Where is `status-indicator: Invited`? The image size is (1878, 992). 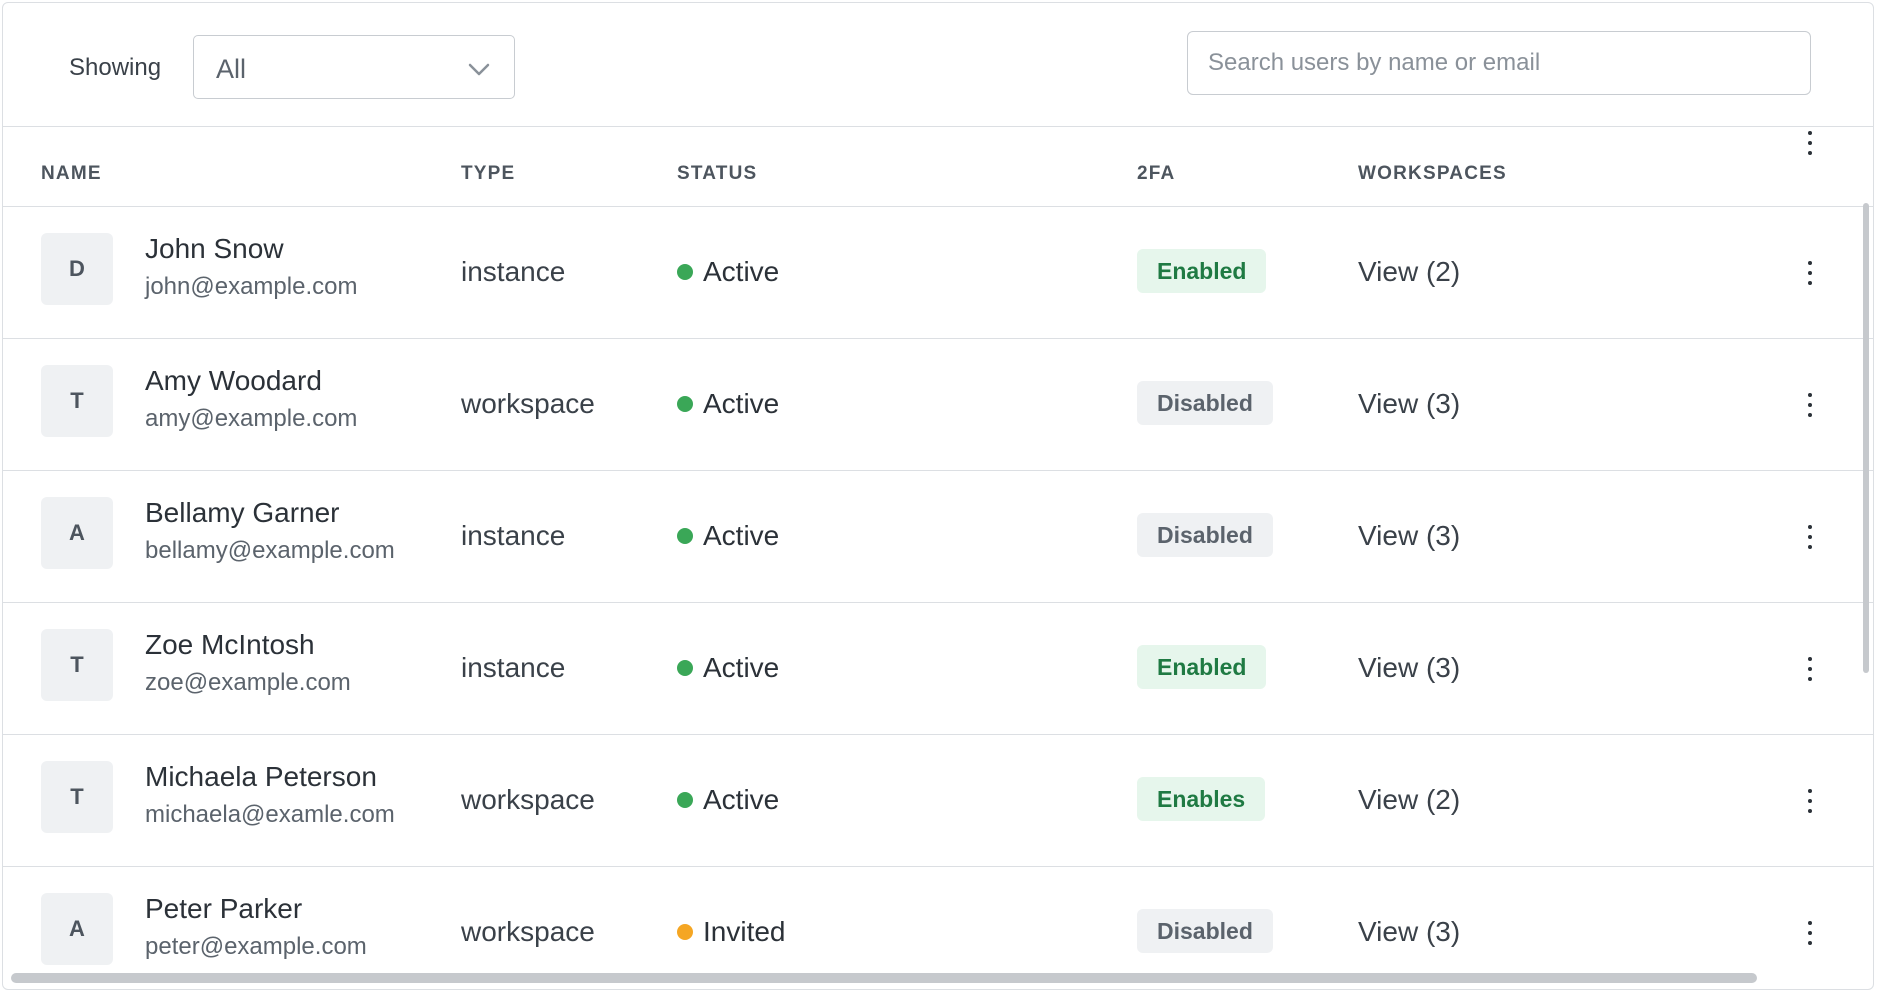 status-indicator: Invited is located at coordinates (731, 932).